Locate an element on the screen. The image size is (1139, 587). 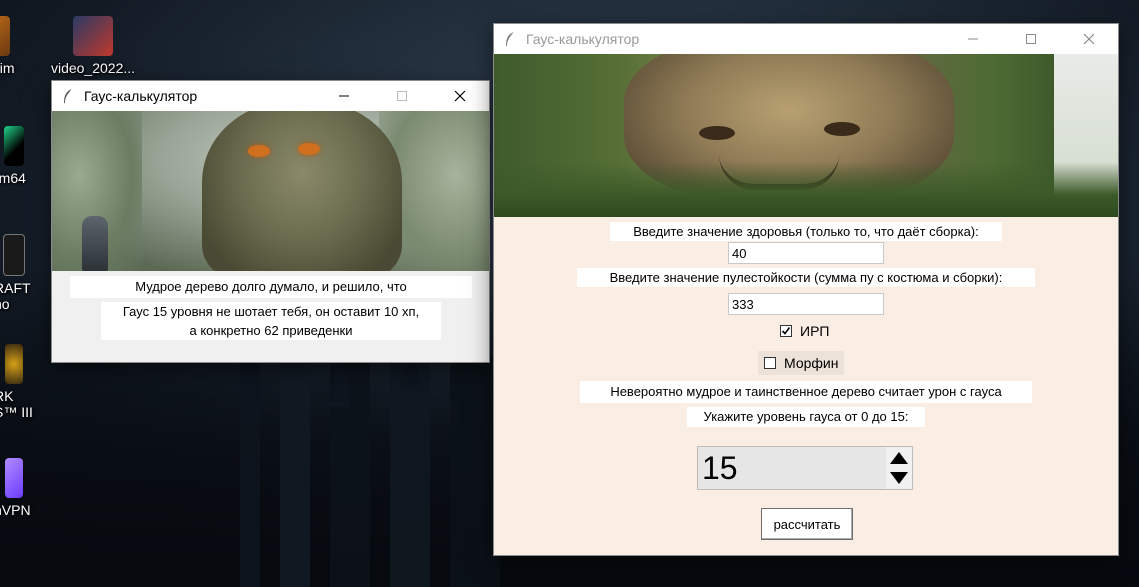
knight-figure is located at coordinates (95, 243).